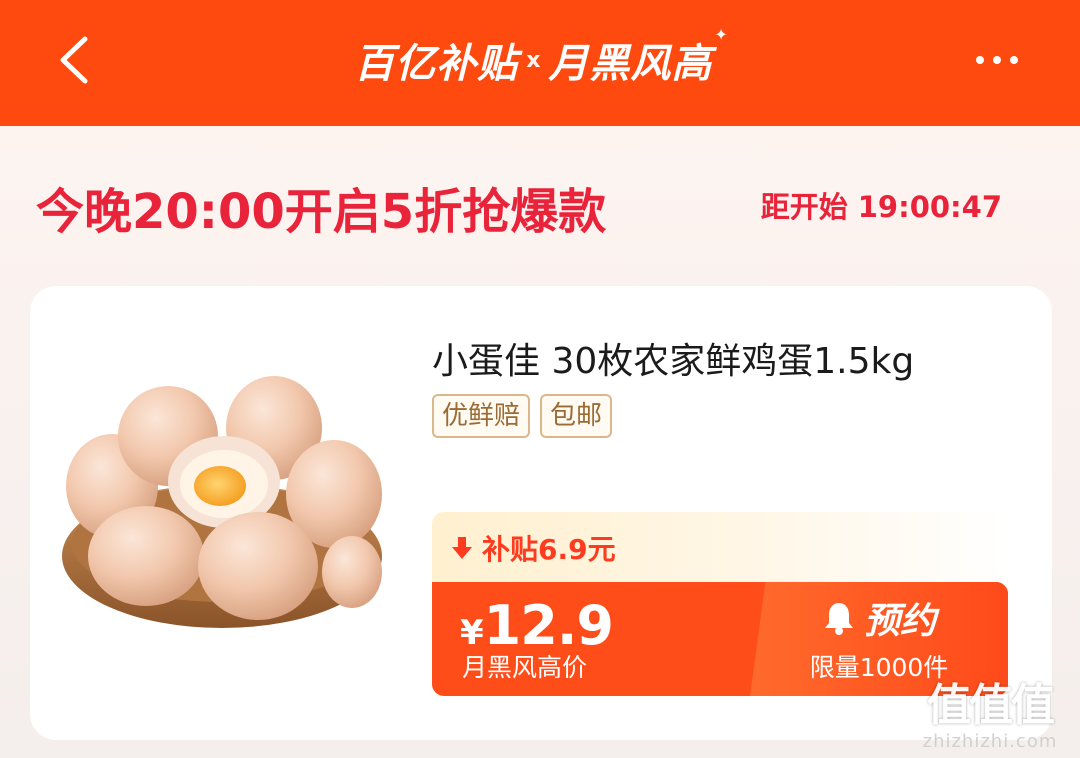 This screenshot has width=1080, height=758. What do you see at coordinates (321, 212) in the screenshot?
I see `promo-title: 今晚20:00开启5折抢爆款` at bounding box center [321, 212].